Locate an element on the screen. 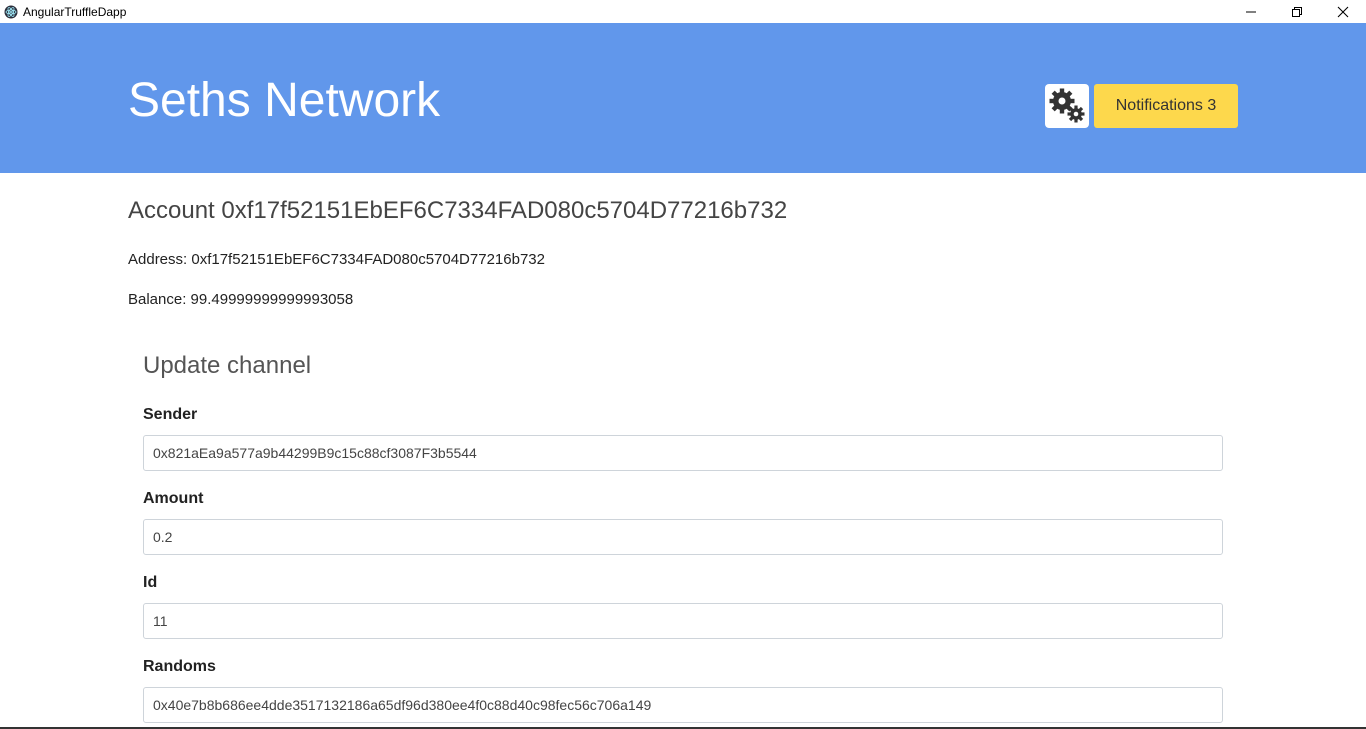 This screenshot has width=1366, height=729. randoms-label: Randoms is located at coordinates (179, 666).